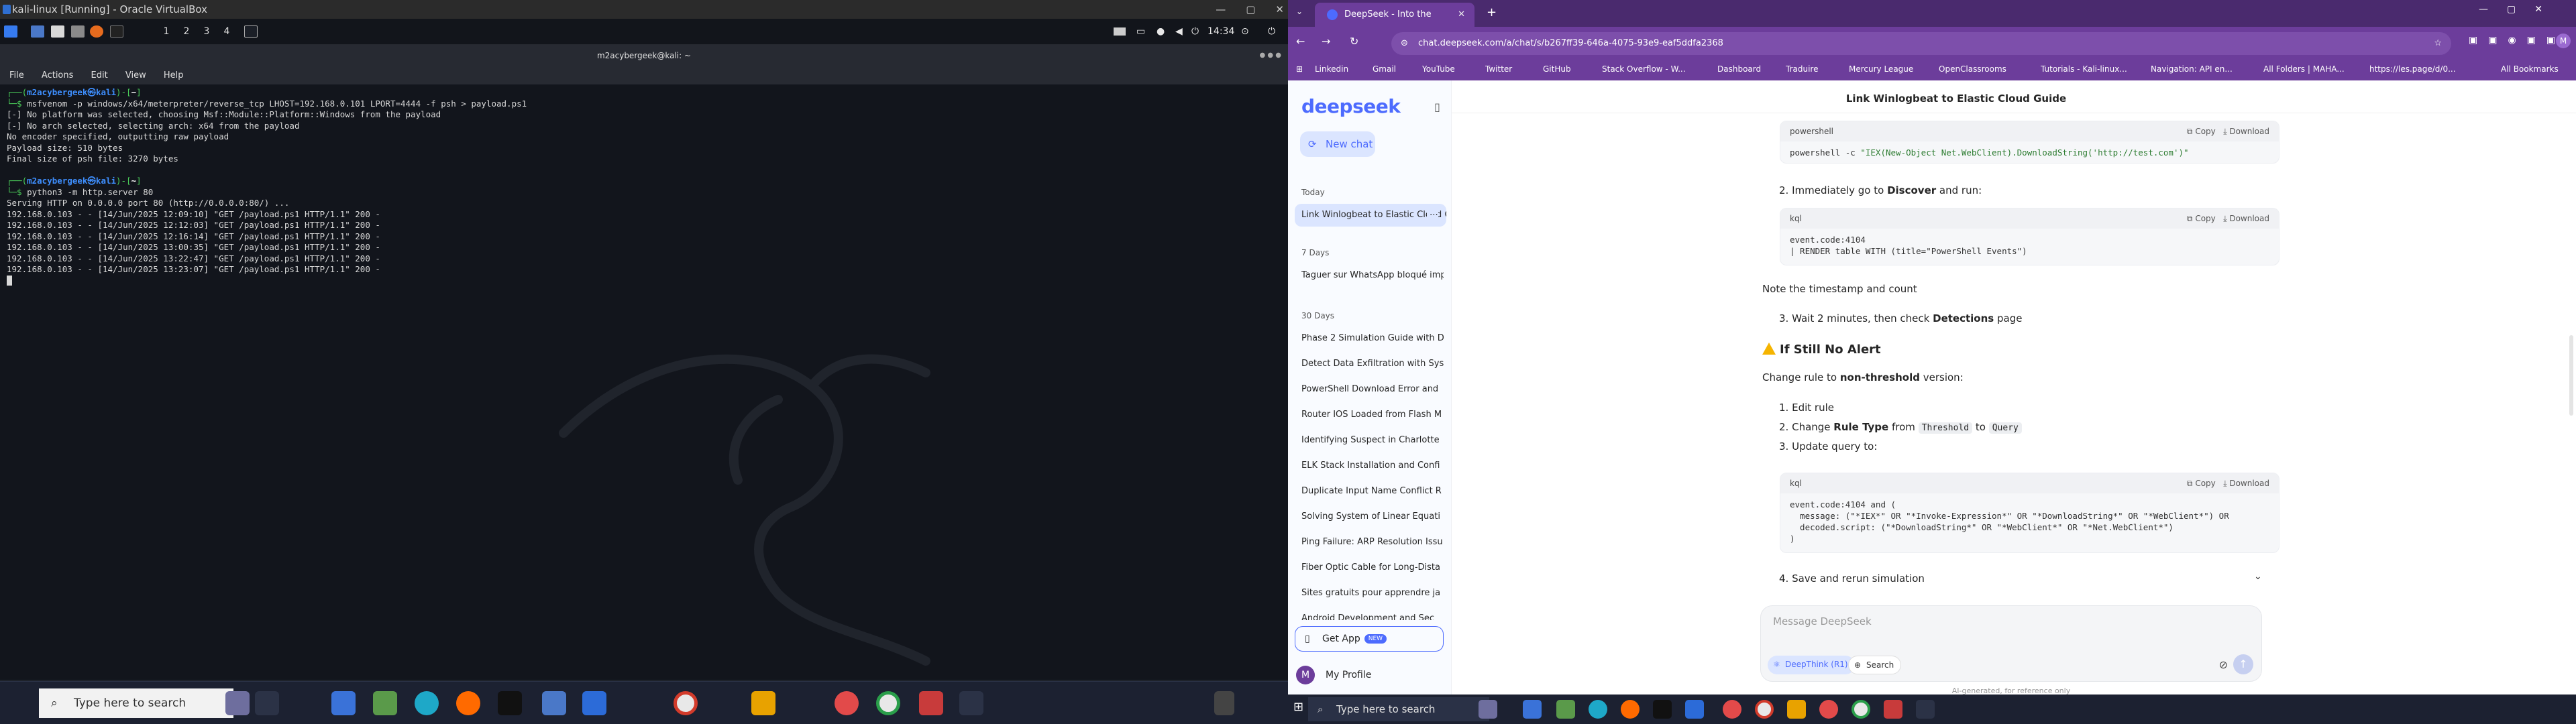 The height and width of the screenshot is (724, 2576). Describe the element at coordinates (1492, 12) in the screenshot. I see `new-tab-icon: +` at that location.